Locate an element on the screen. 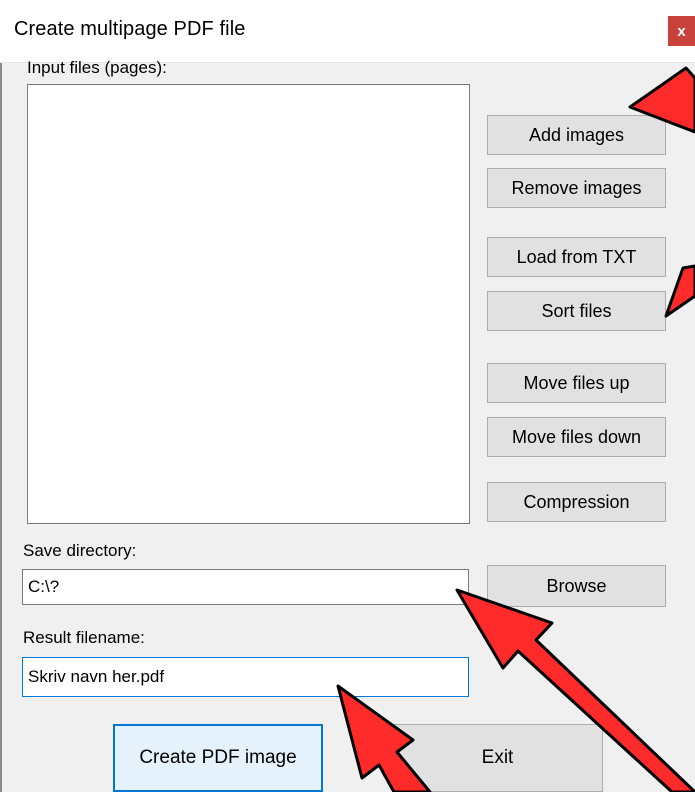  title-bar: Create multipage PDF file x is located at coordinates (347, 31).